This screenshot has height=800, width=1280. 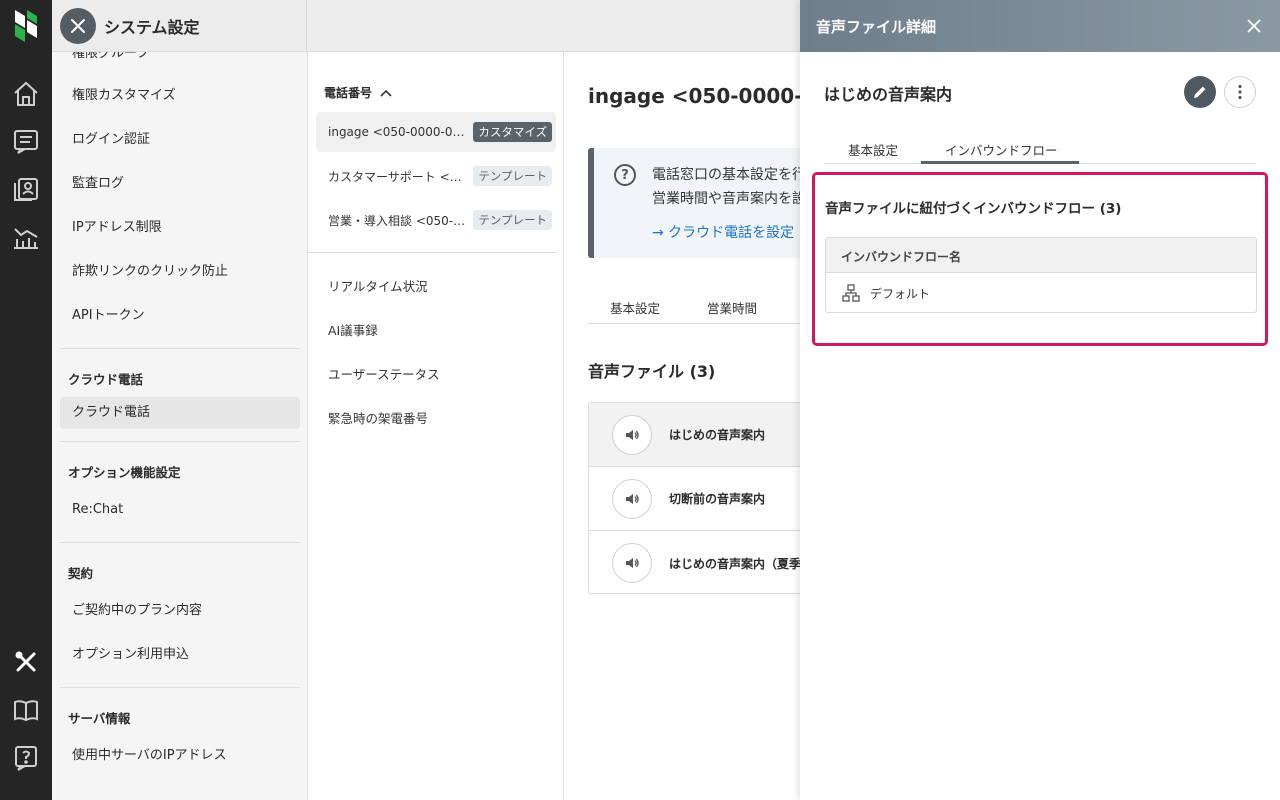 I want to click on nav-item-plan: ご契約中のプラン内容, so click(x=137, y=611).